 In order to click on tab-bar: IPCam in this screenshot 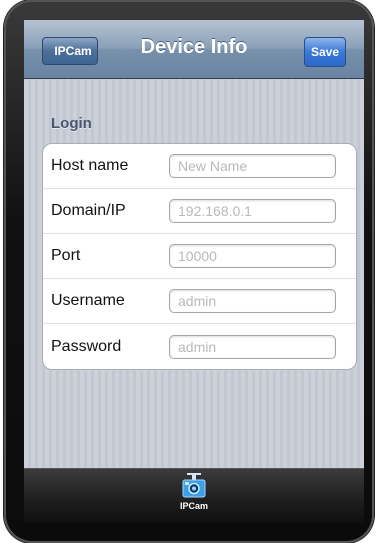, I will do `click(194, 495)`.